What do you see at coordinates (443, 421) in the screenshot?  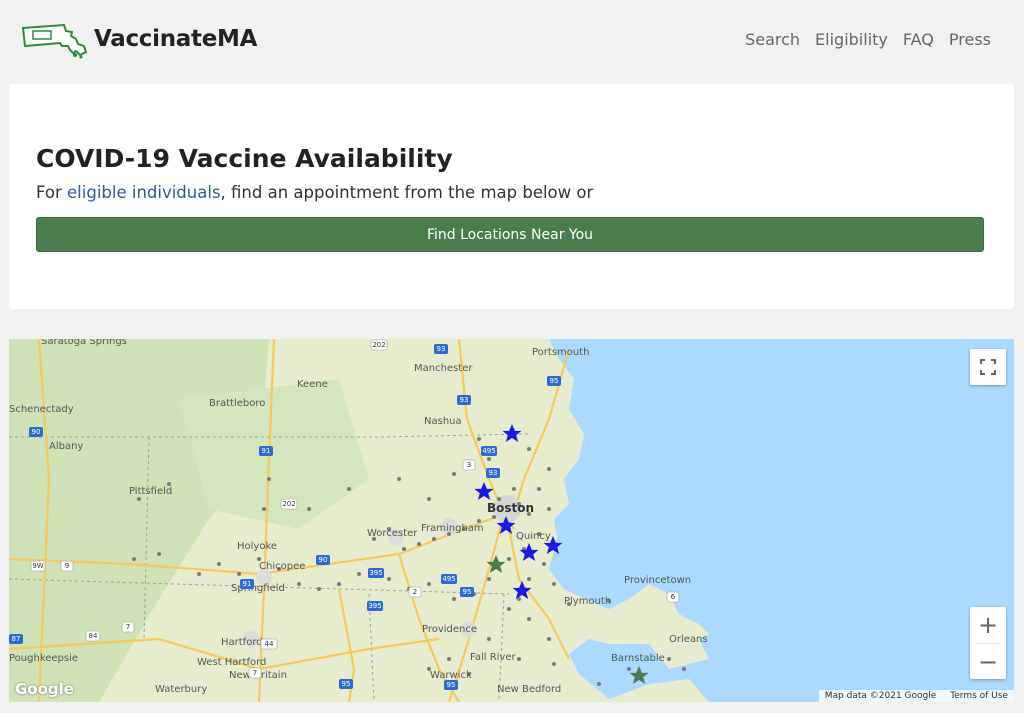 I see `place-label: Nashua` at bounding box center [443, 421].